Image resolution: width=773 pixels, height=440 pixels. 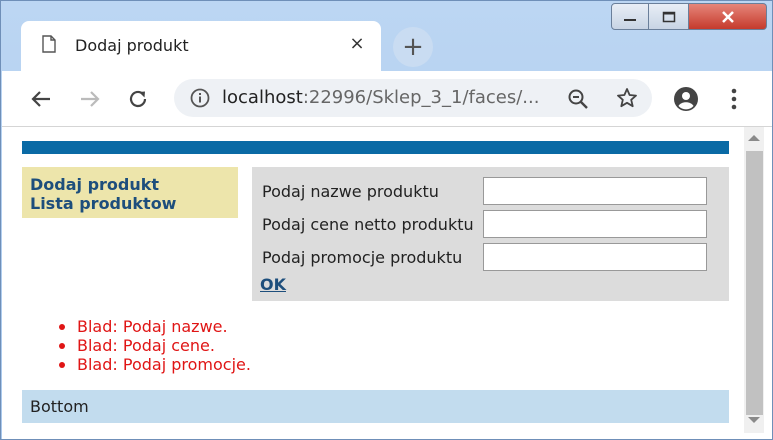 What do you see at coordinates (595, 191) in the screenshot?
I see `name-input` at bounding box center [595, 191].